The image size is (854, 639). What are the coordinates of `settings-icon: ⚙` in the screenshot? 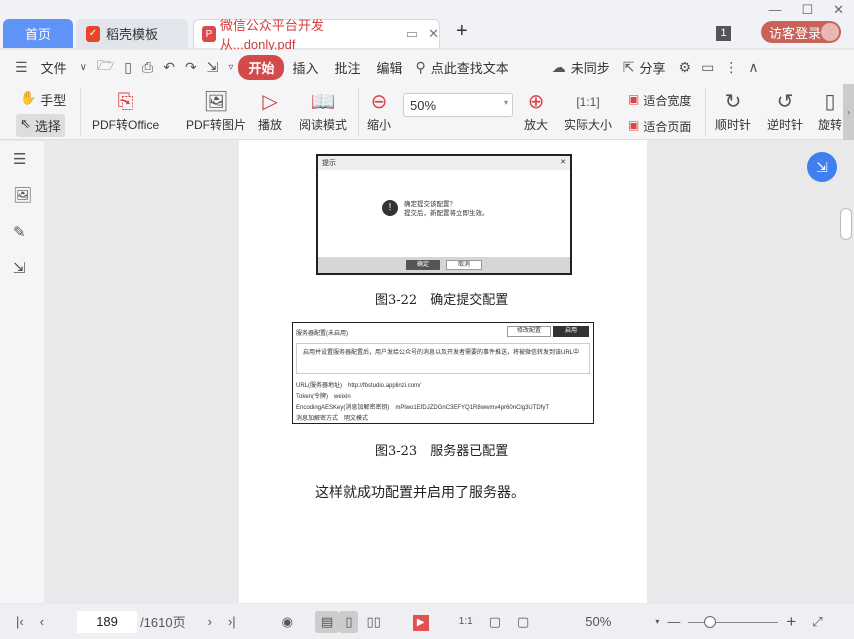 It's located at (685, 67).